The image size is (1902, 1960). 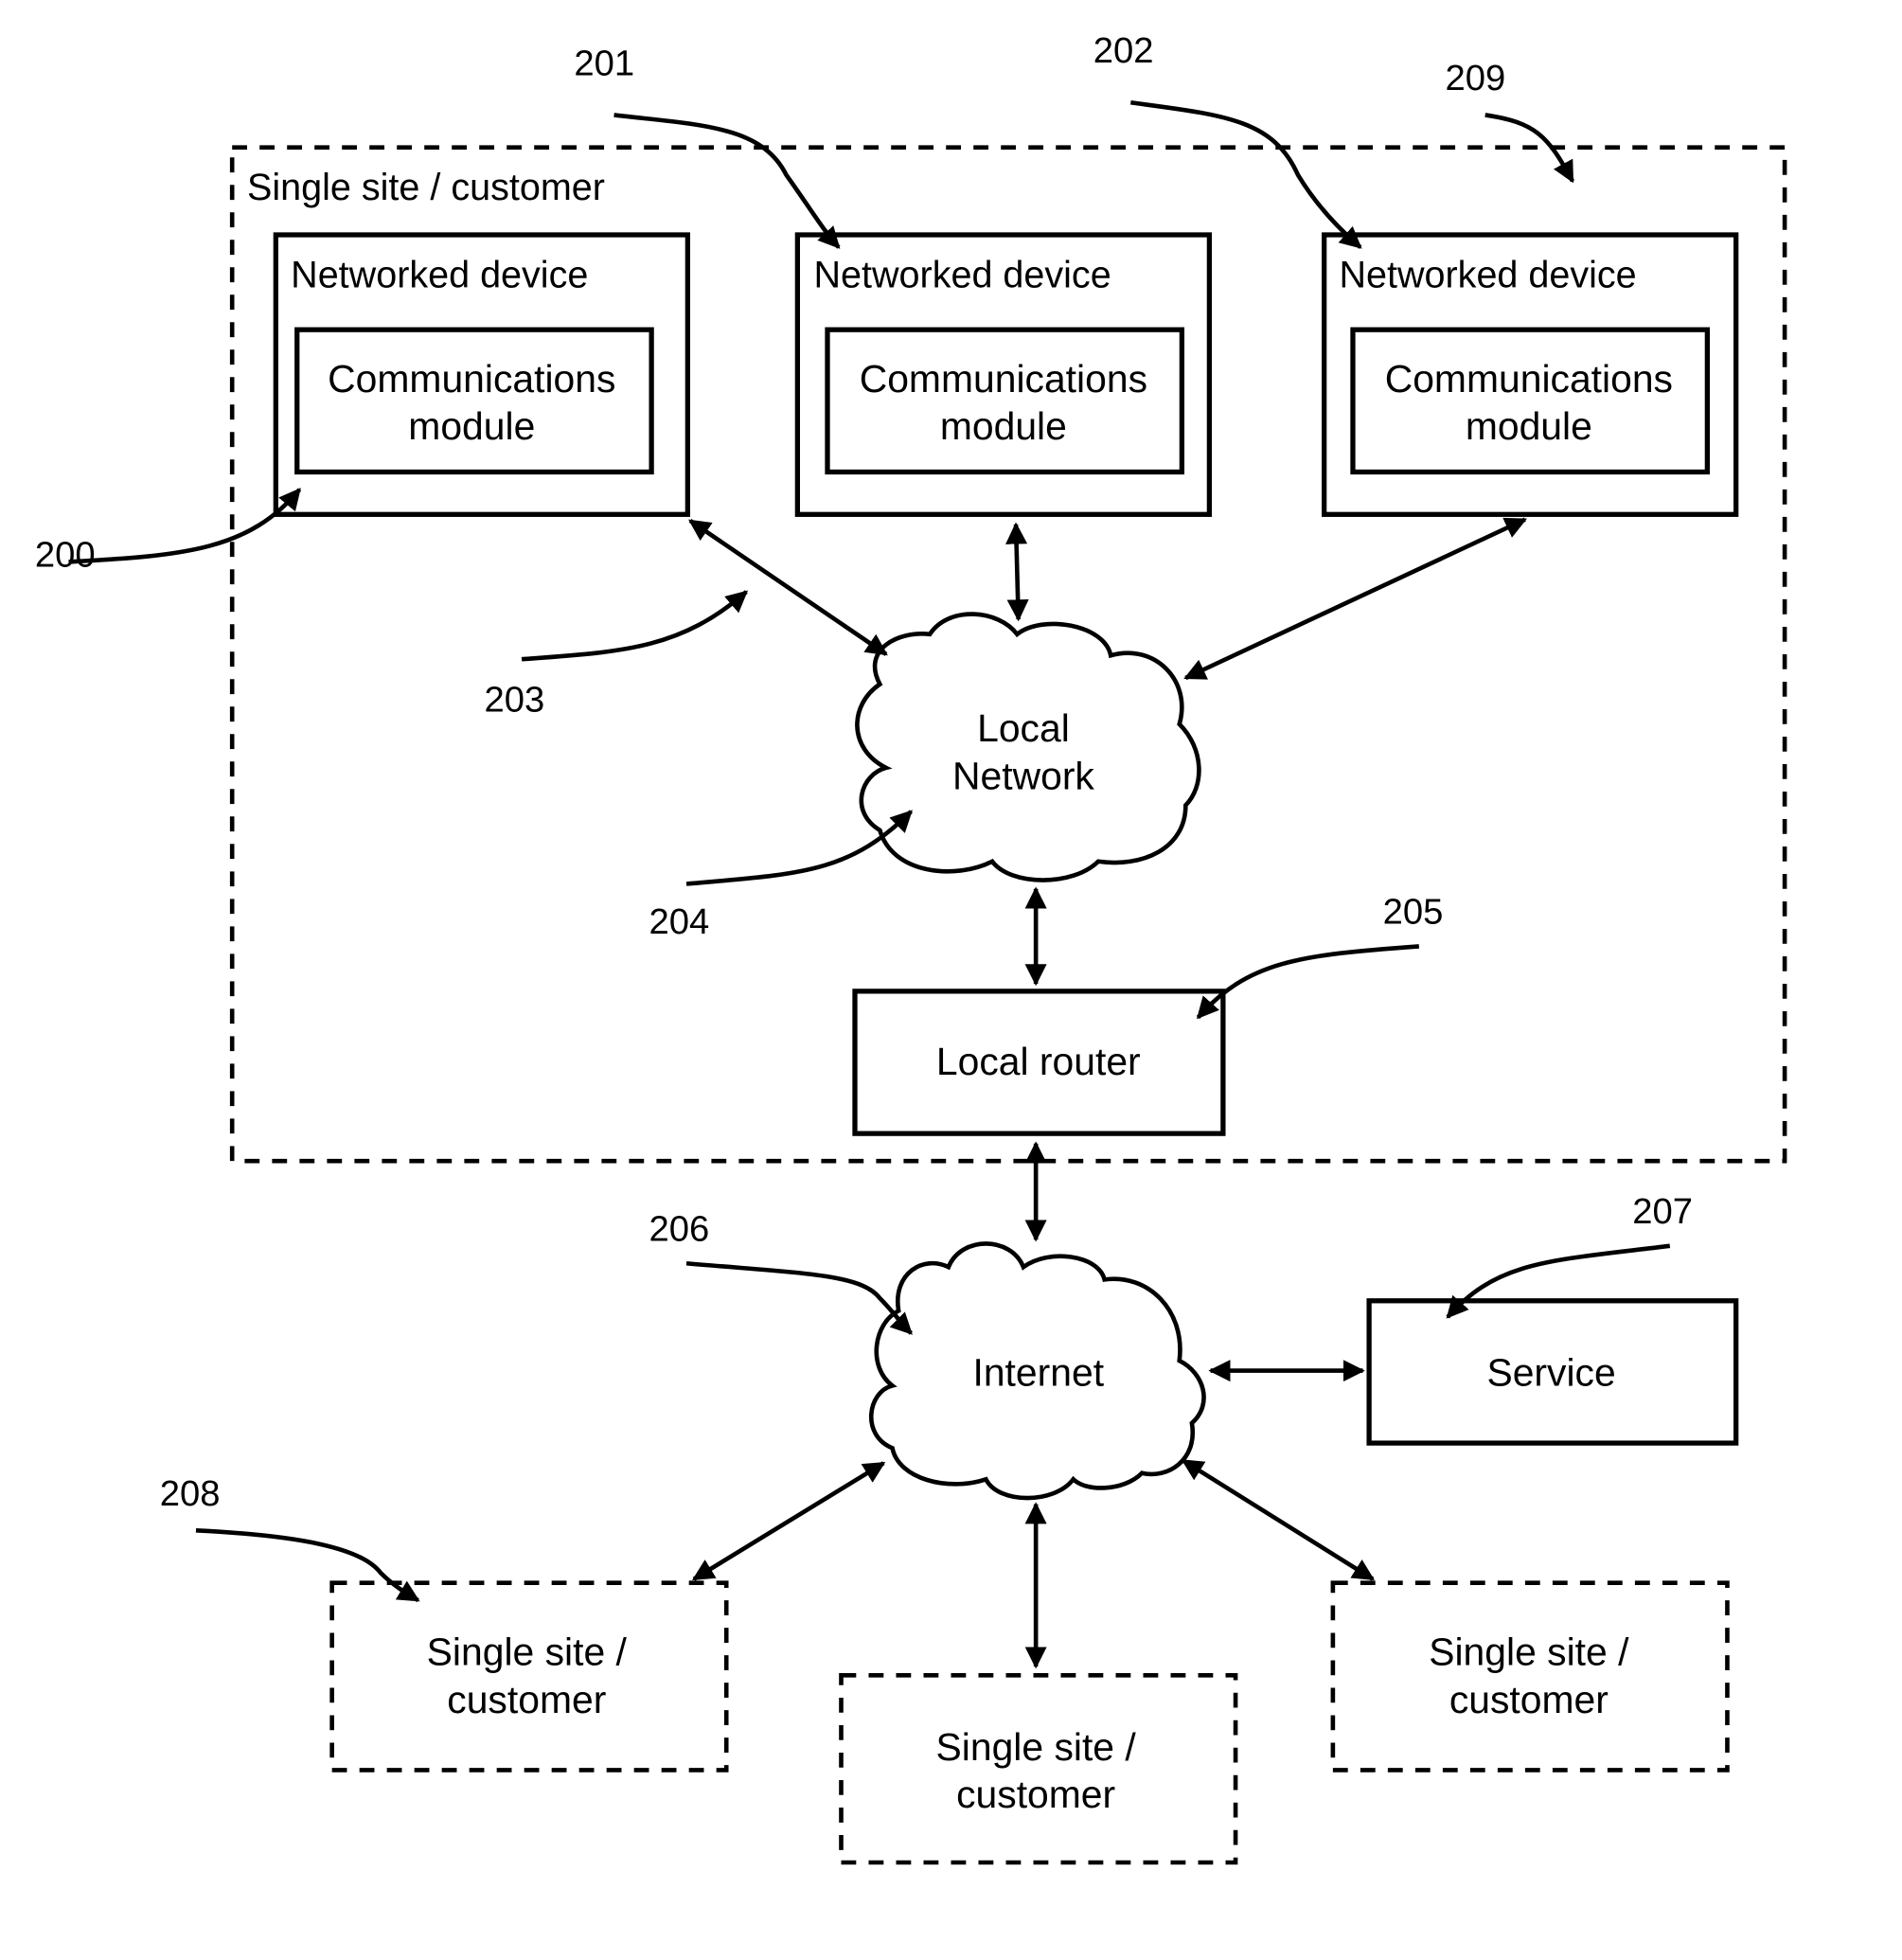 What do you see at coordinates (1279, 1519) in the screenshot?
I see `internet-site3-link` at bounding box center [1279, 1519].